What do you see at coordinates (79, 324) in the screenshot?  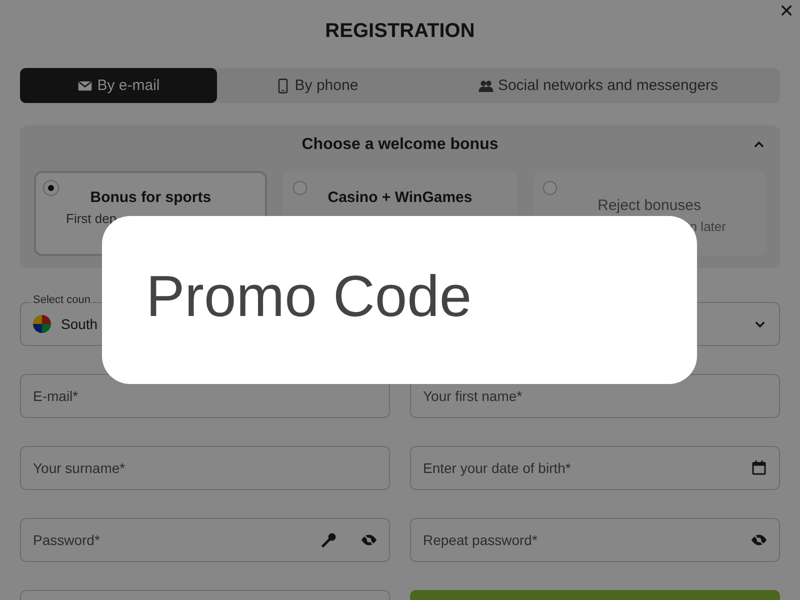 I see `field-value: South` at bounding box center [79, 324].